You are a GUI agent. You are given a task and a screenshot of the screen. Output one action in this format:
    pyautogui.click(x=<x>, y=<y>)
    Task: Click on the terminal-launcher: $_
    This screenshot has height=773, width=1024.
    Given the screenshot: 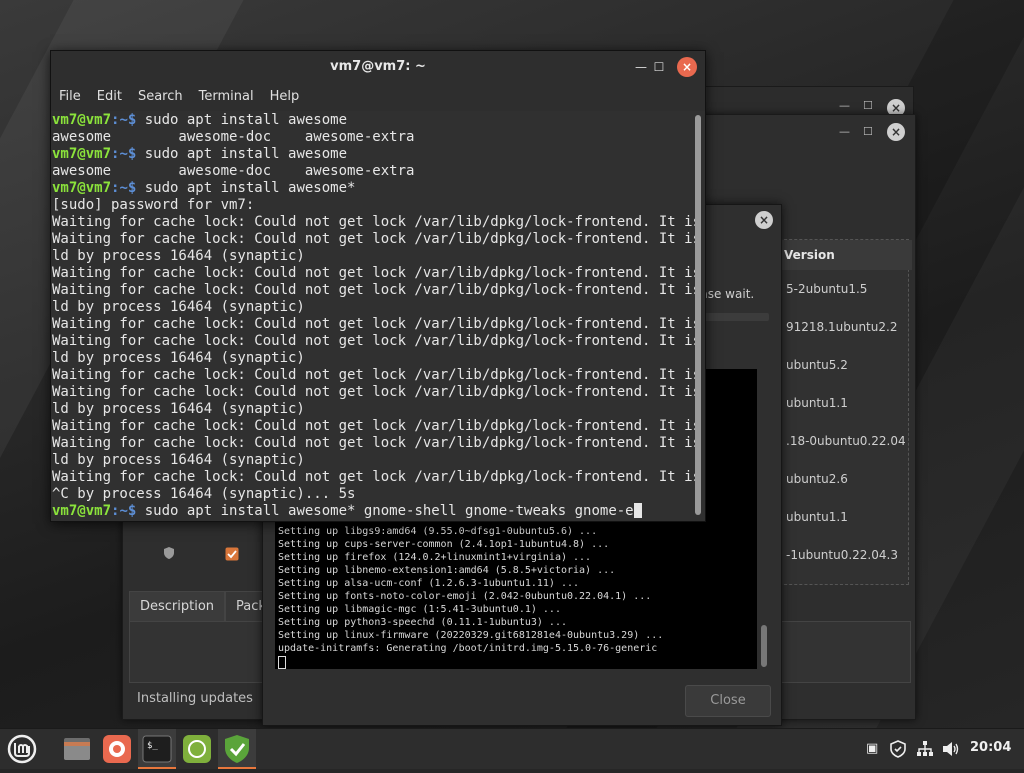 What is the action you would take?
    pyautogui.click(x=157, y=749)
    